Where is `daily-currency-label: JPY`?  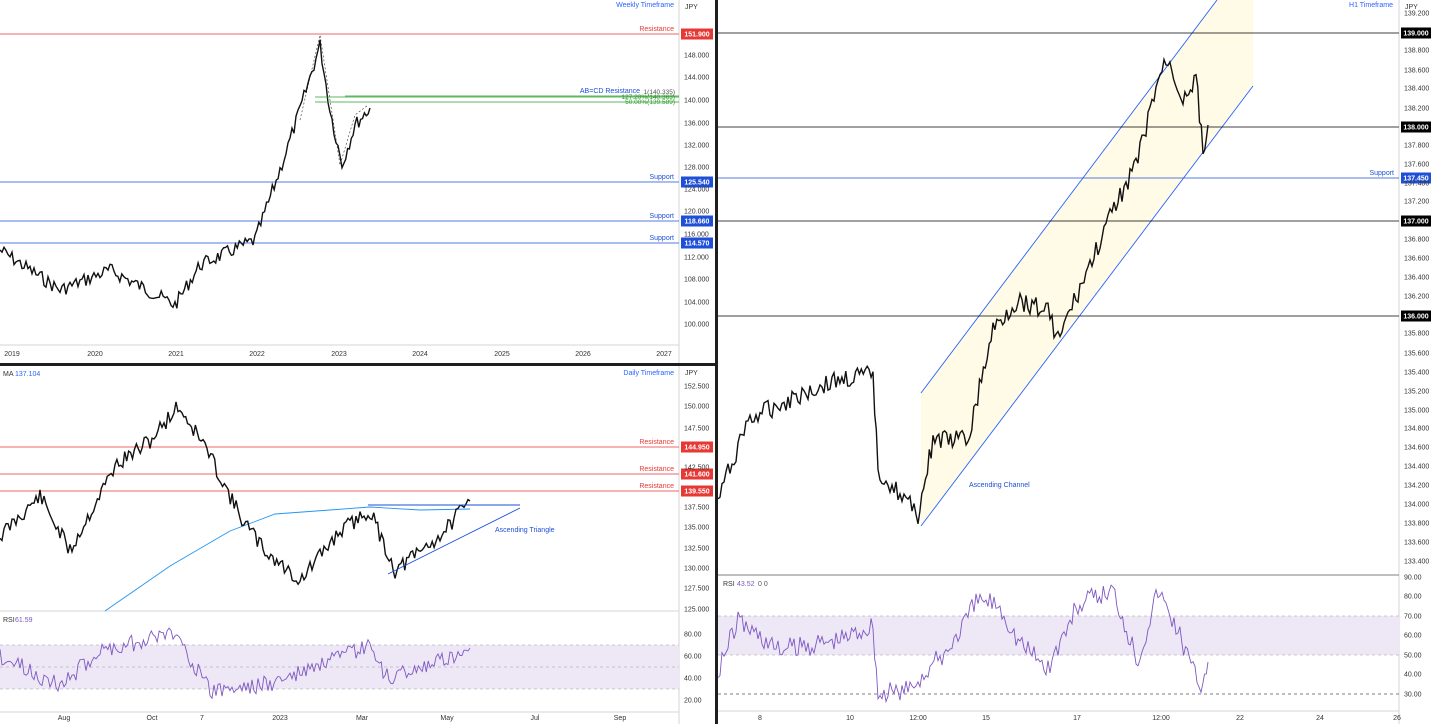 daily-currency-label: JPY is located at coordinates (691, 373).